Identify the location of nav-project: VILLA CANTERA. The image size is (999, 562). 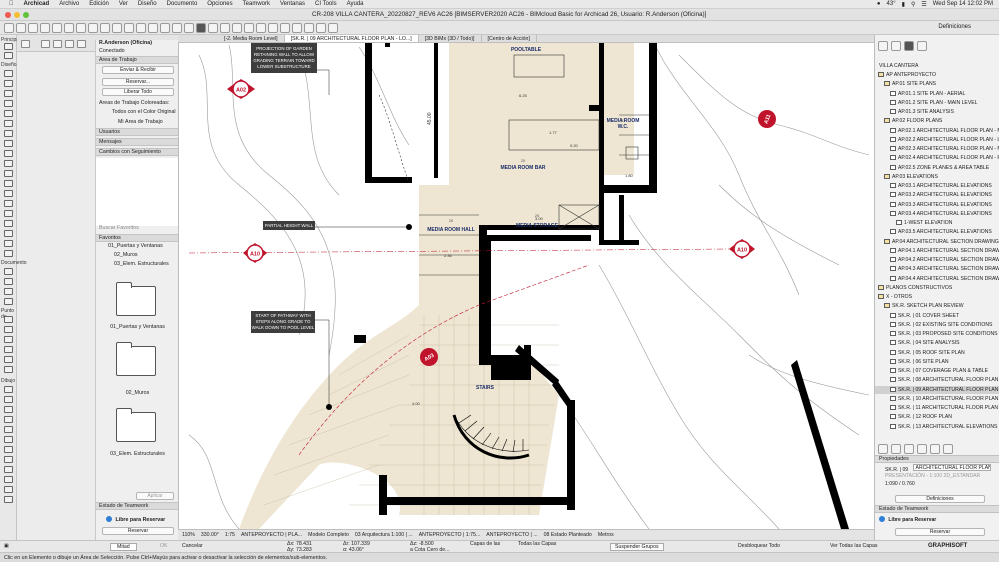
(937, 66).